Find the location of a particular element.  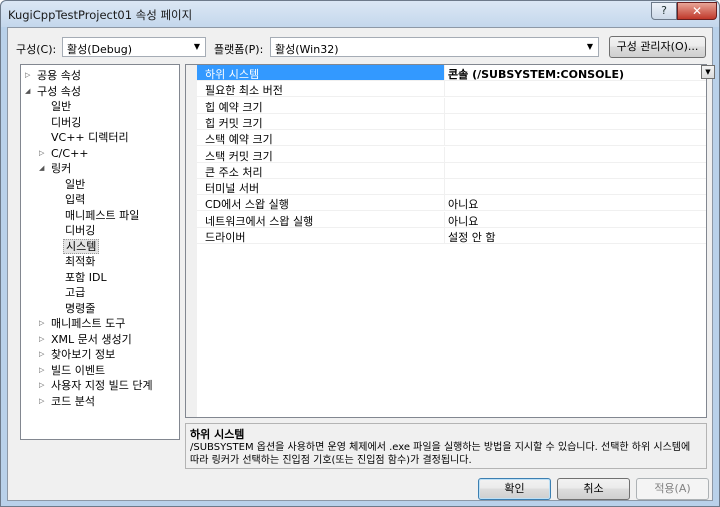

tree-item-label: 시스템 is located at coordinates (81, 246).